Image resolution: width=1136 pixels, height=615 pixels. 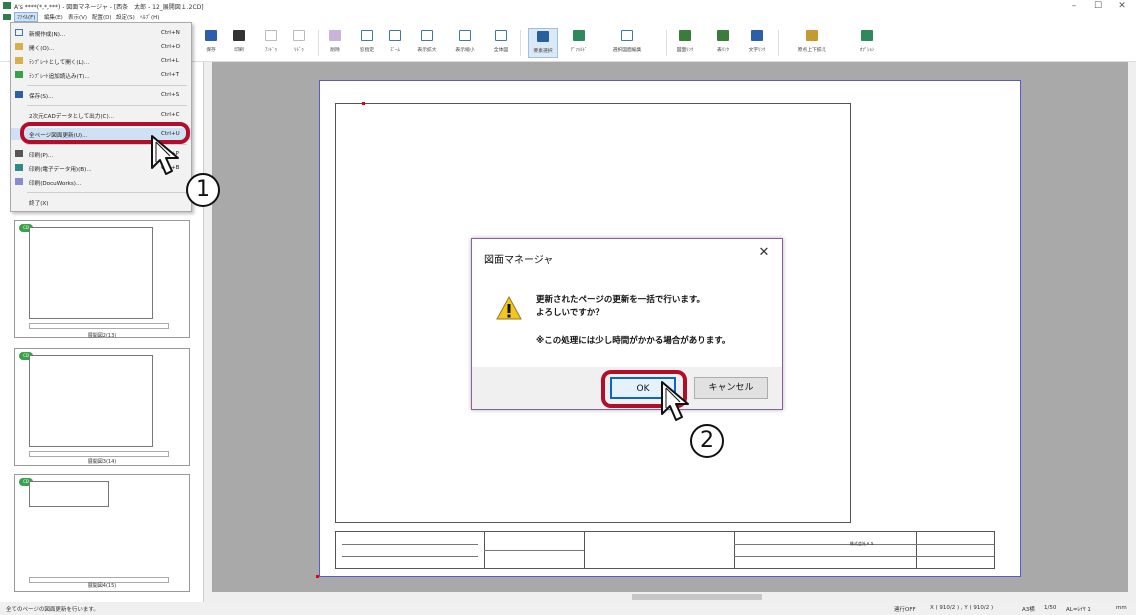 What do you see at coordinates (101, 75) in the screenshot?
I see `menu-item-add-template: ﾃﾝﾌﾟﾚｰﾄ追加読込み(T)... Ctrl+T` at bounding box center [101, 75].